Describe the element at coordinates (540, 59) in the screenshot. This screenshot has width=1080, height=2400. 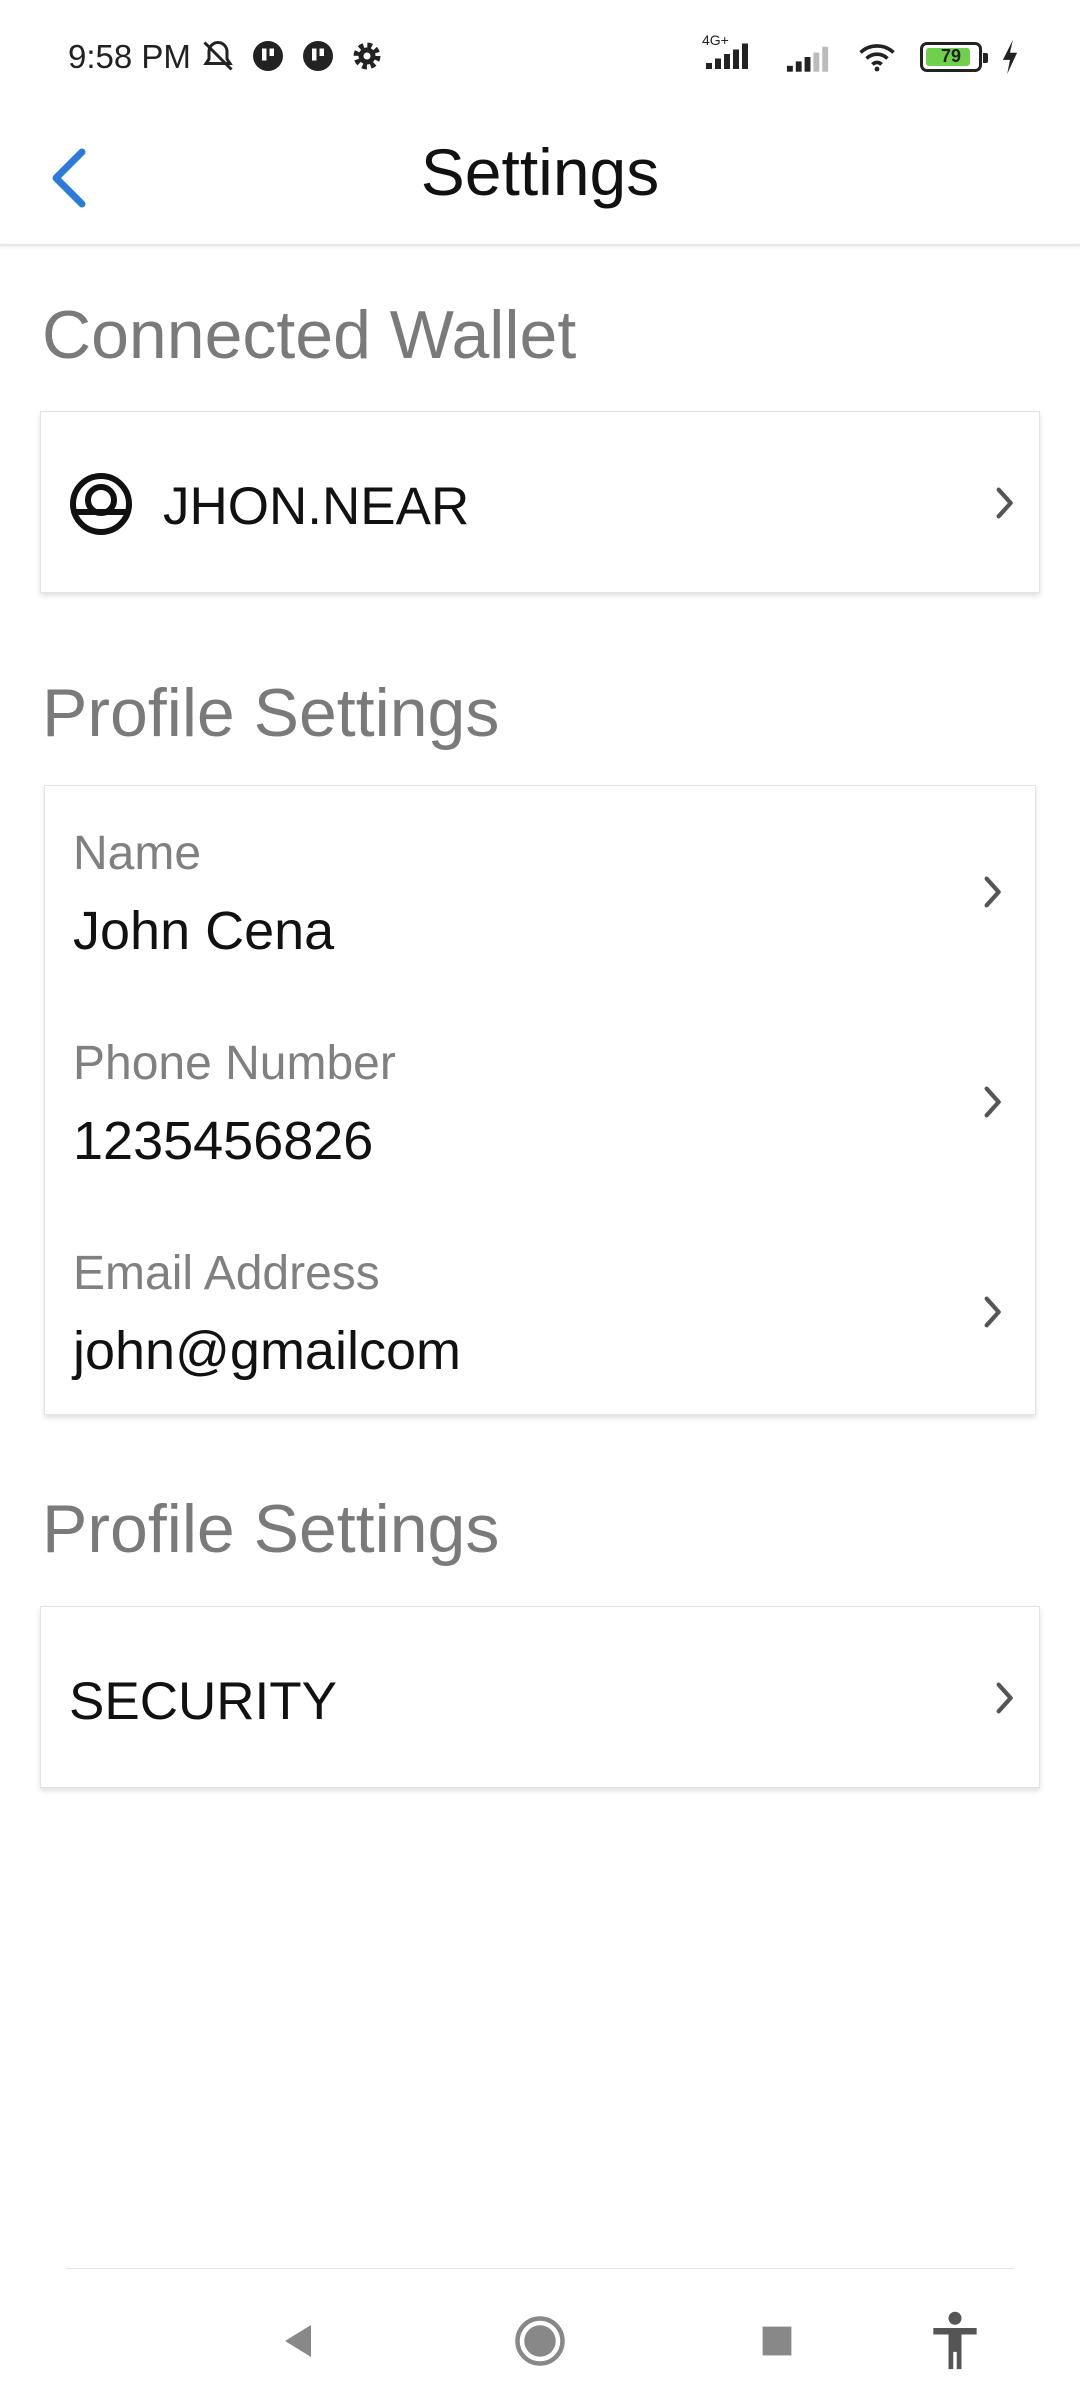
I see `status-bar: 9:58 PM 4G+ 79` at that location.